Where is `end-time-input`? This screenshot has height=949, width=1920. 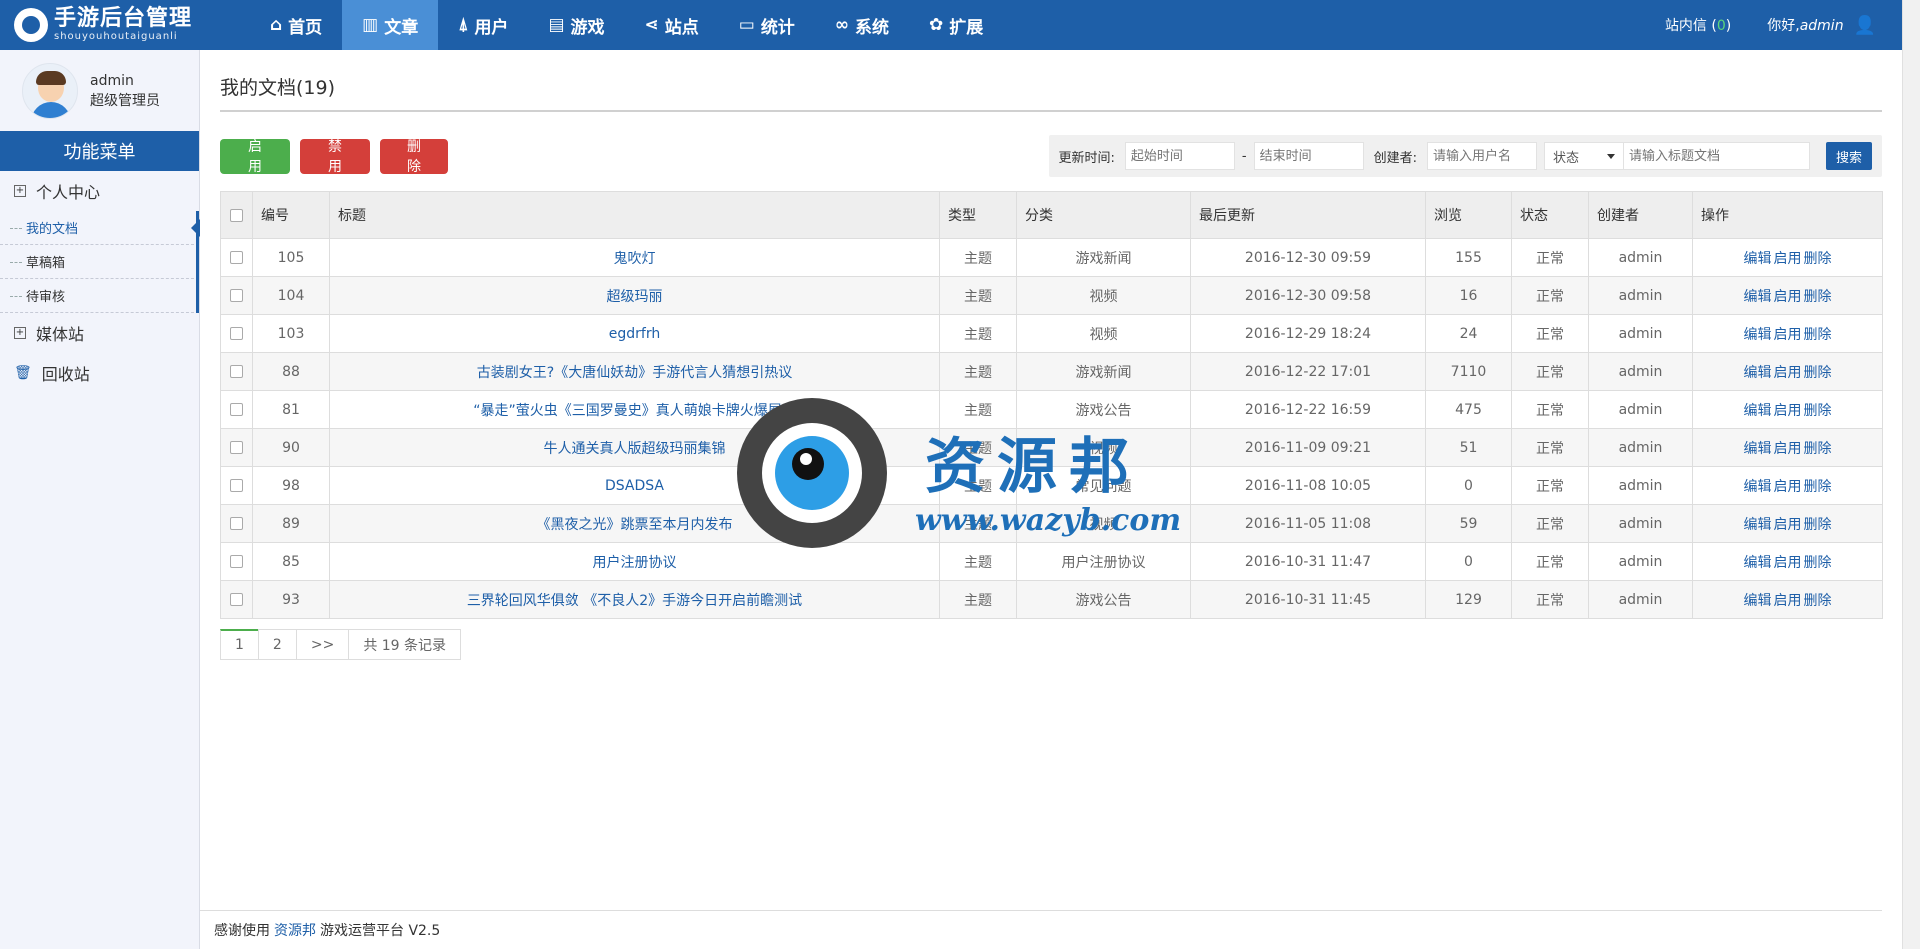
end-time-input is located at coordinates (1308, 156).